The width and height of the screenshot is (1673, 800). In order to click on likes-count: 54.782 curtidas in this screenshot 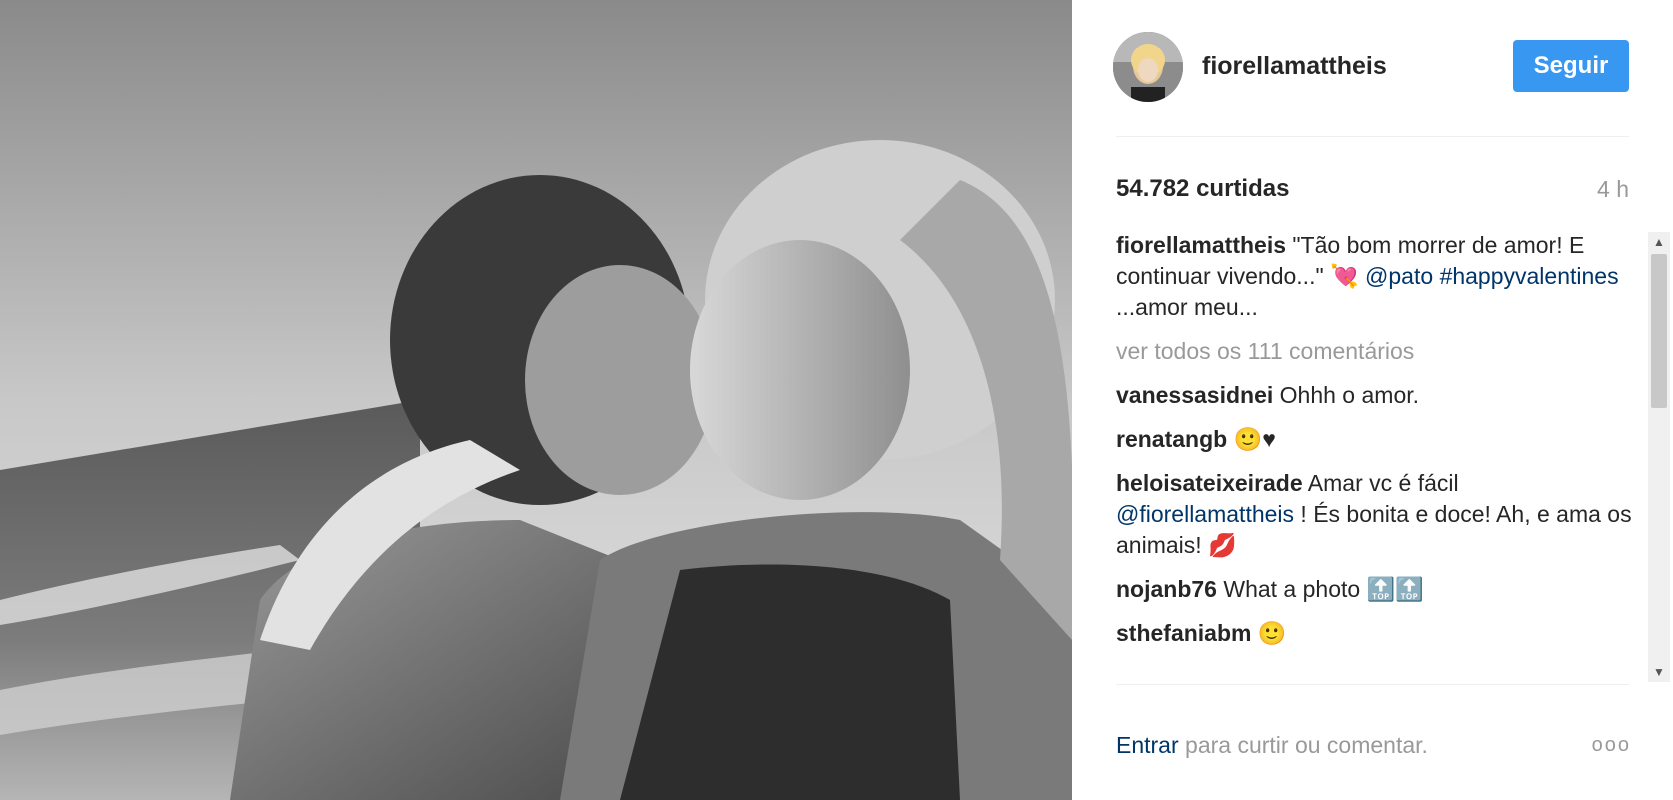, I will do `click(1202, 189)`.